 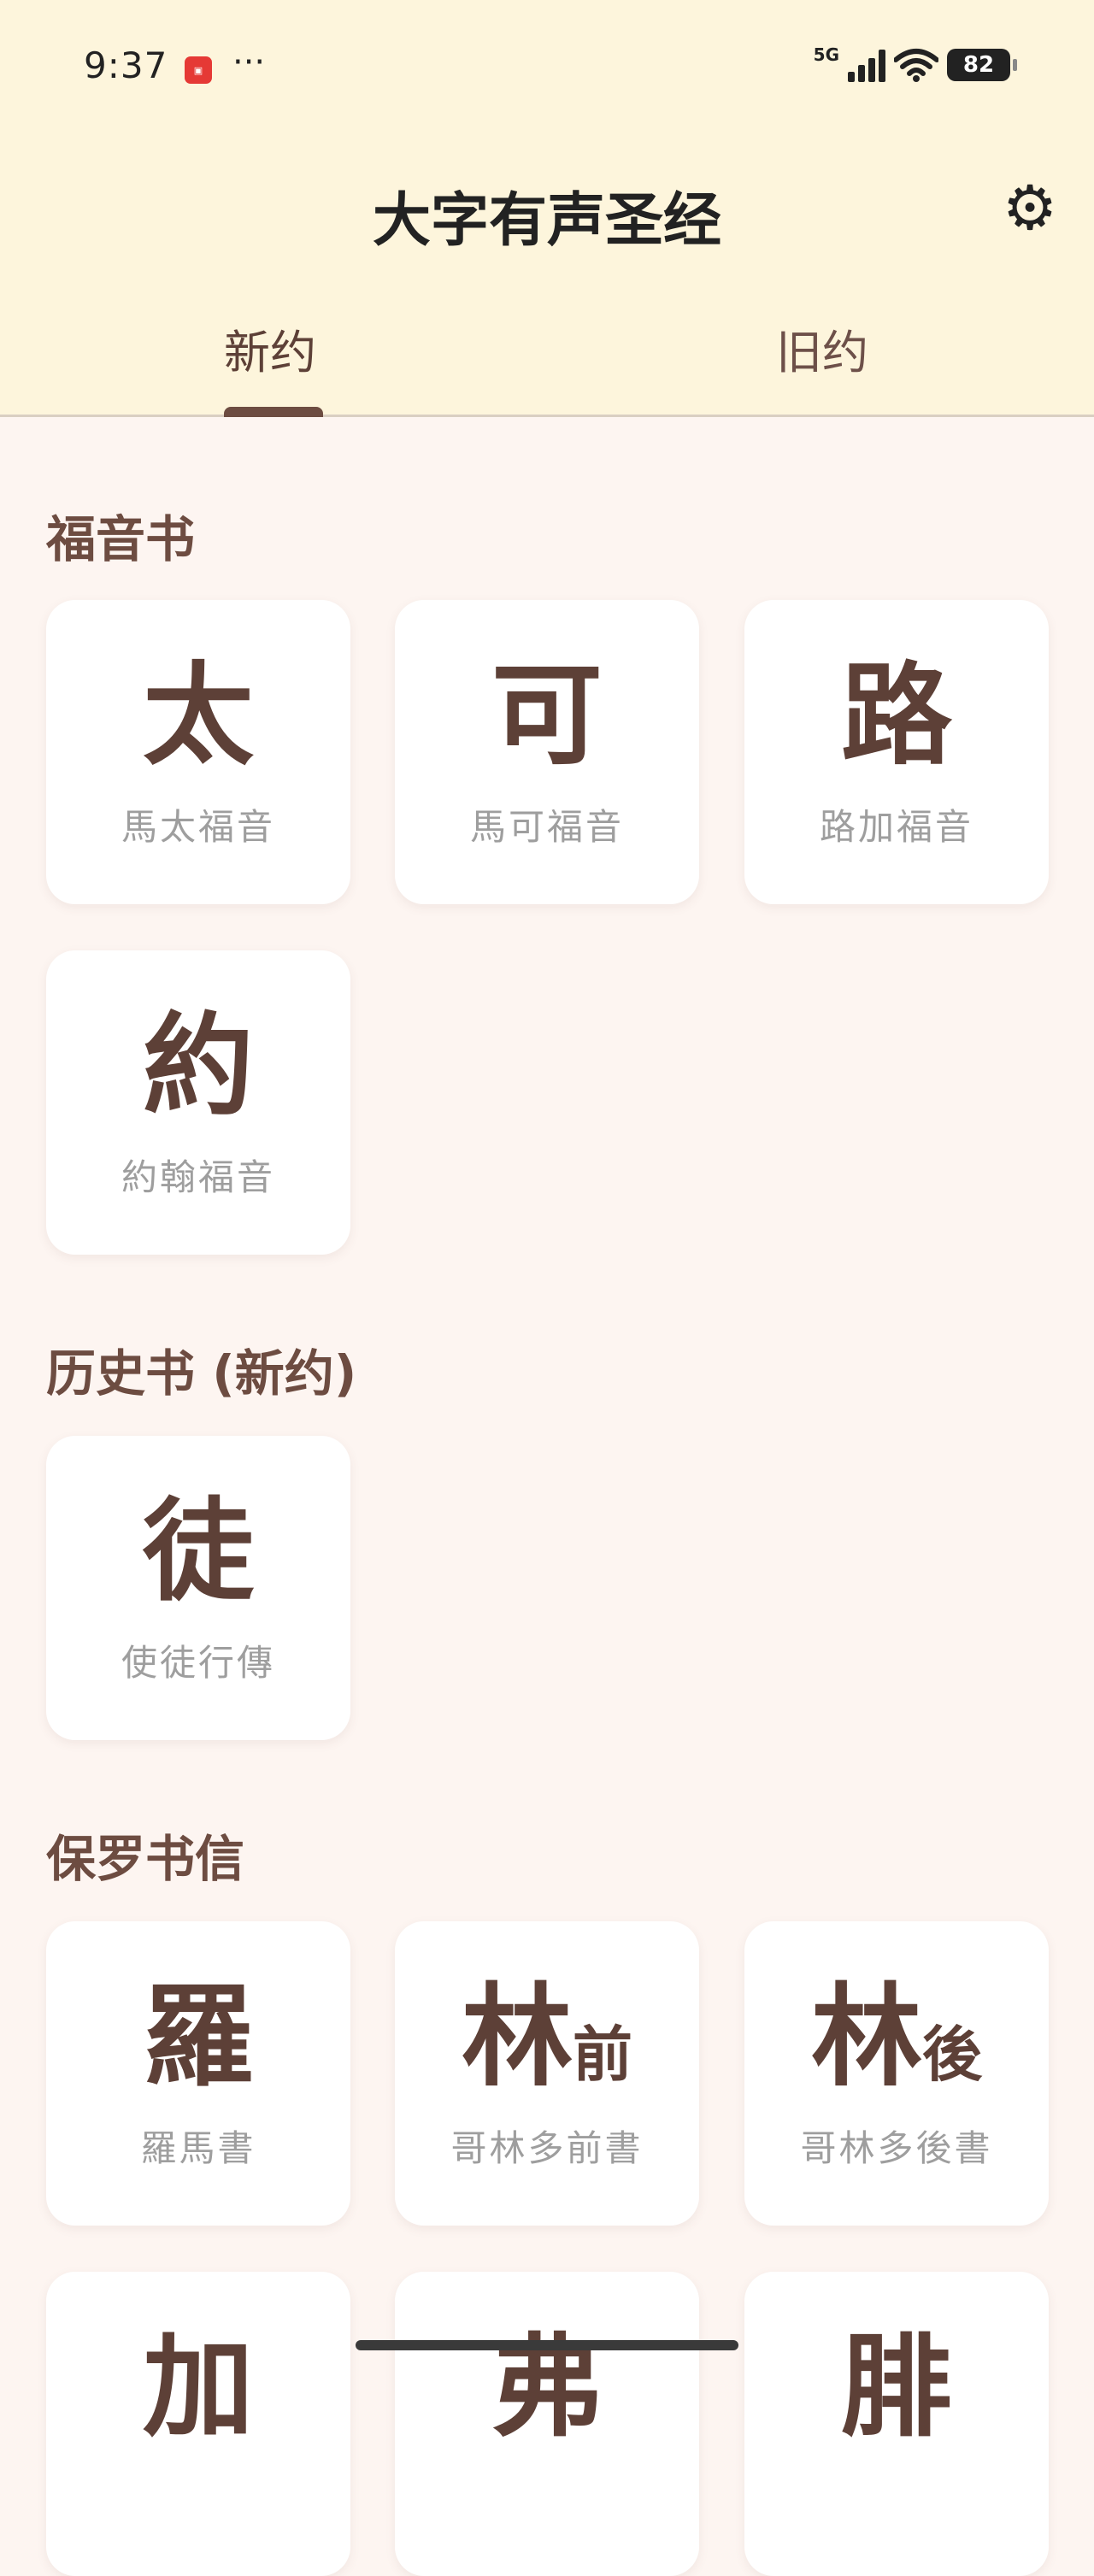 What do you see at coordinates (249, 62) in the screenshot?
I see `more-notifications-icon: ···` at bounding box center [249, 62].